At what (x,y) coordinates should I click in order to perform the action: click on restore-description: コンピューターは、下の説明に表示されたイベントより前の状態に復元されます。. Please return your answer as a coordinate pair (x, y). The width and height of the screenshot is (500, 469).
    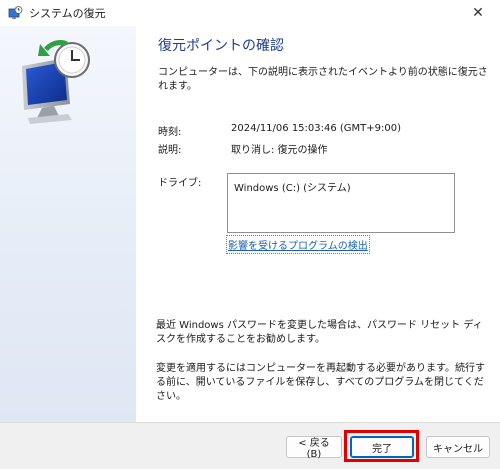
    Looking at the image, I should click on (323, 79).